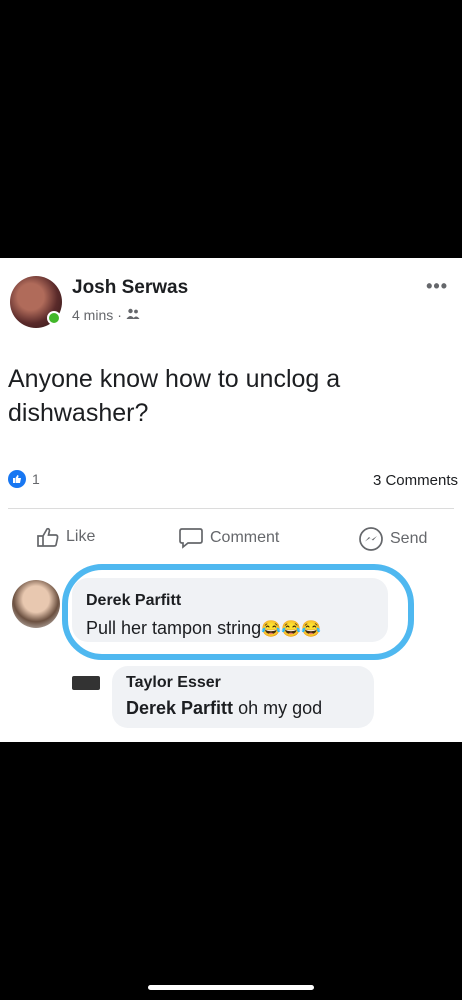  Describe the element at coordinates (371, 539) in the screenshot. I see `messenger-icon` at that location.